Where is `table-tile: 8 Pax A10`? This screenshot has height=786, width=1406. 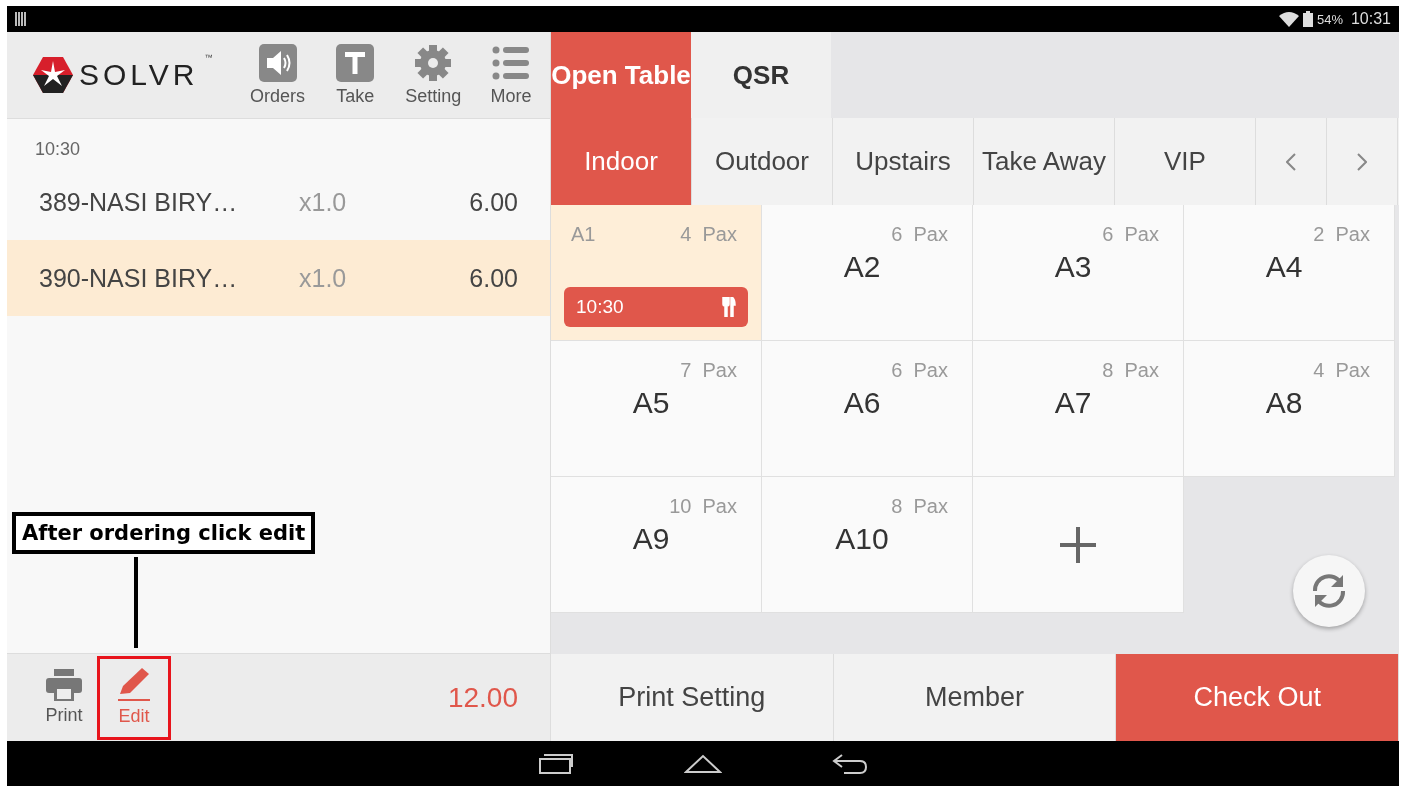
table-tile: 8 Pax A10 is located at coordinates (867, 545).